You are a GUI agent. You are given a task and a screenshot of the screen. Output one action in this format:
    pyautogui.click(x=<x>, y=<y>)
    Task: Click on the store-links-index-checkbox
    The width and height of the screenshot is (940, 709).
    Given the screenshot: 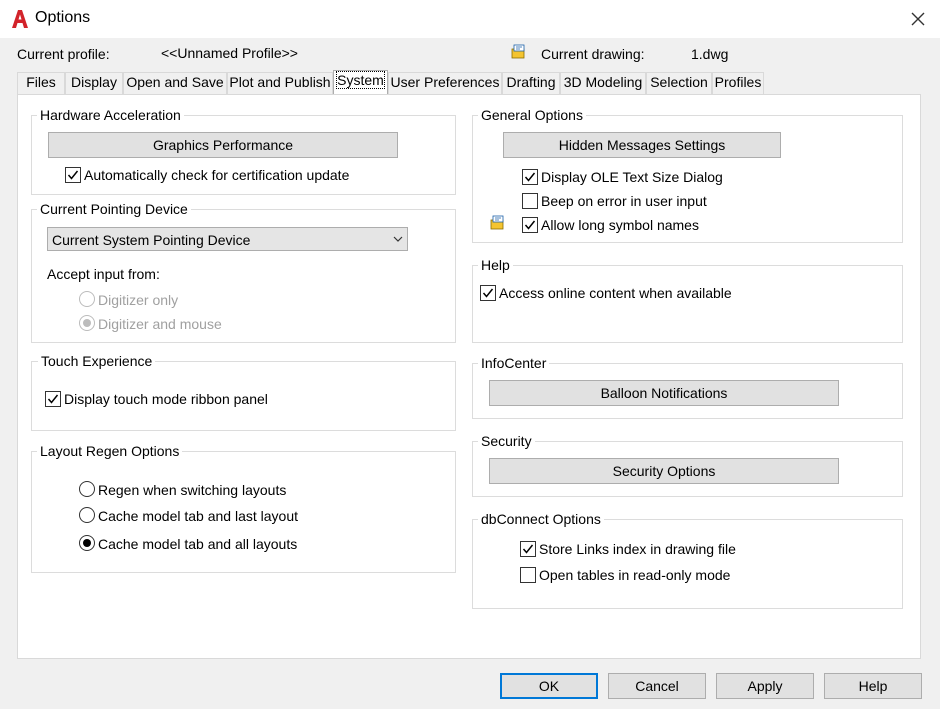 What is the action you would take?
    pyautogui.click(x=528, y=549)
    